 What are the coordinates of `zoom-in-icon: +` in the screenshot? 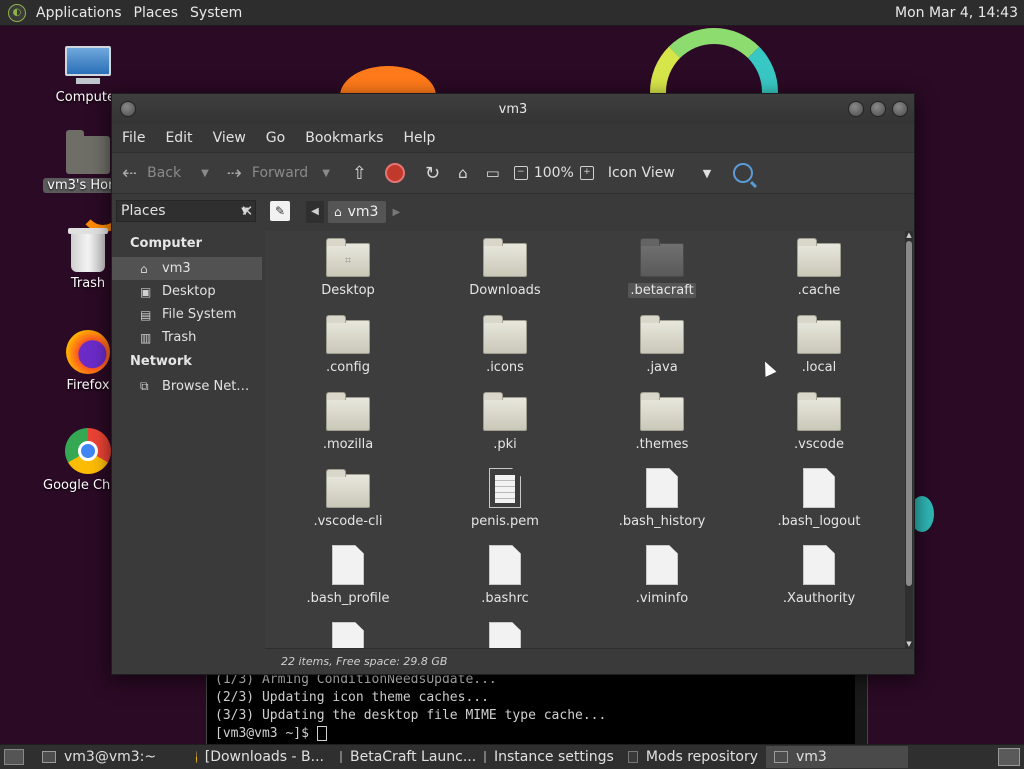 It's located at (586, 173).